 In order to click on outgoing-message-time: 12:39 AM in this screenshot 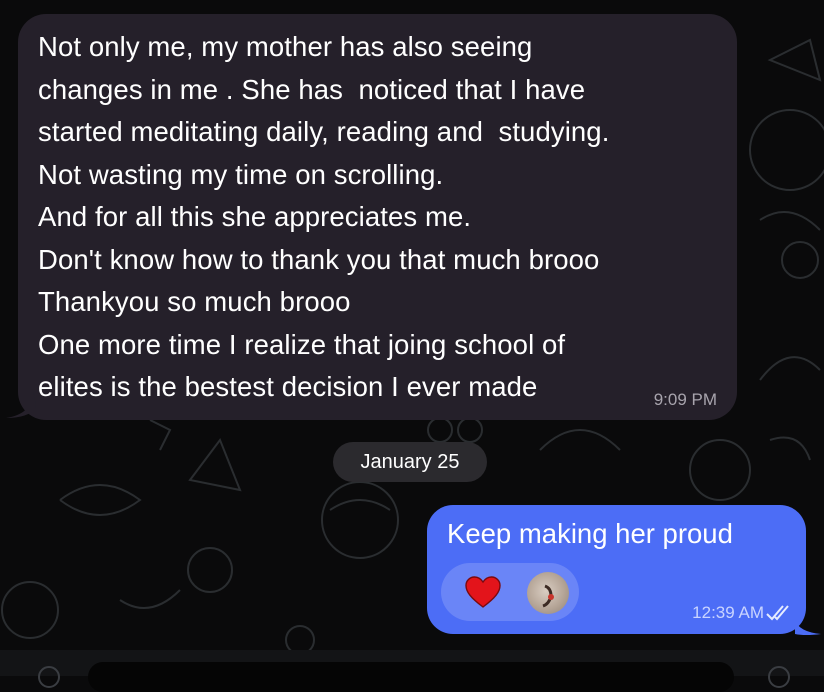, I will do `click(728, 612)`.